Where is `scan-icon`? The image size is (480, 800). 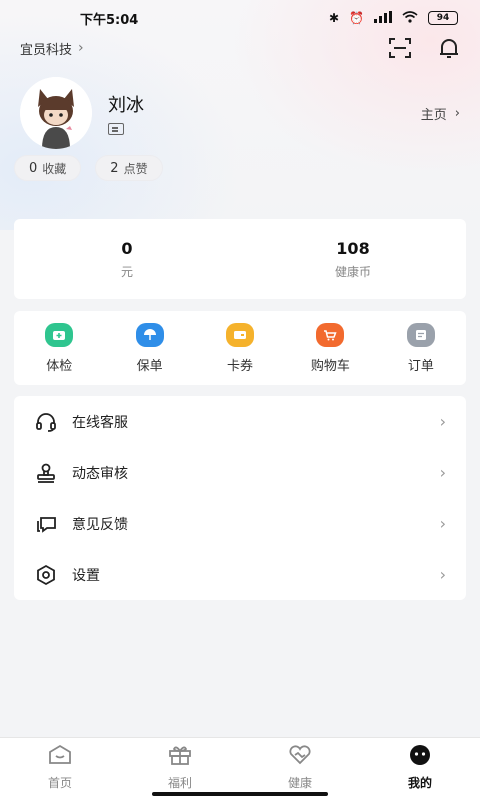 scan-icon is located at coordinates (400, 48).